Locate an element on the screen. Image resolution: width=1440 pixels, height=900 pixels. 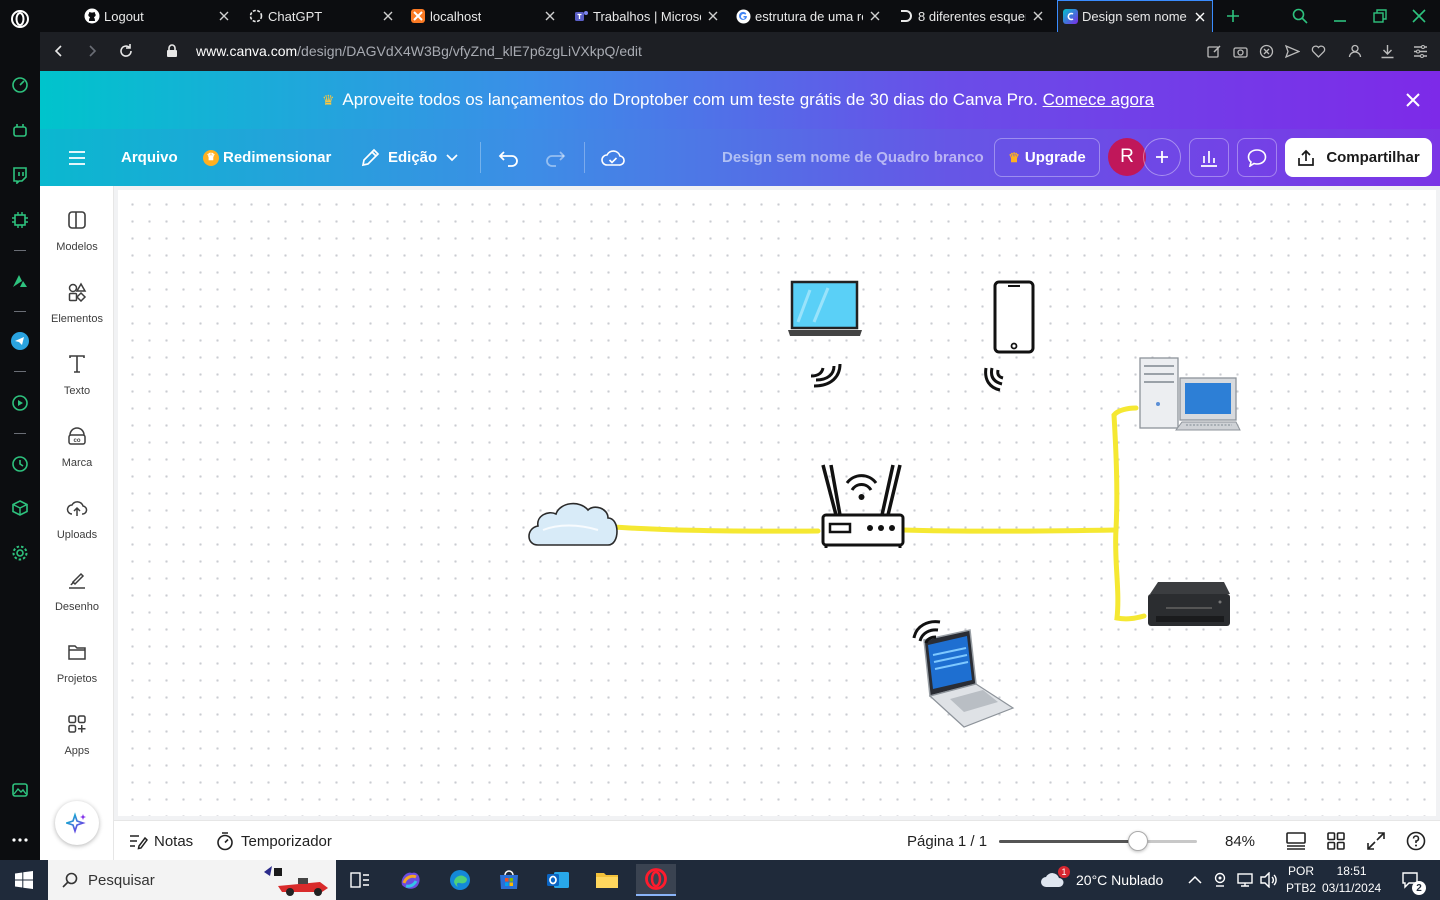
zoom-slider is located at coordinates (1098, 841).